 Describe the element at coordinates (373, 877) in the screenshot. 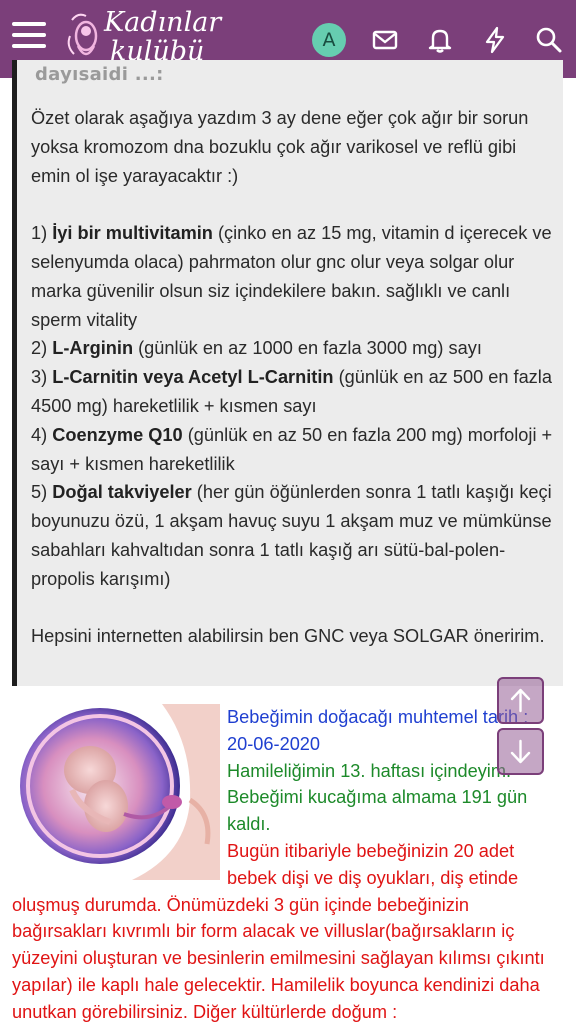

I see `development-line-2: bebek dişi ve diş oyukları, diş etinde` at that location.